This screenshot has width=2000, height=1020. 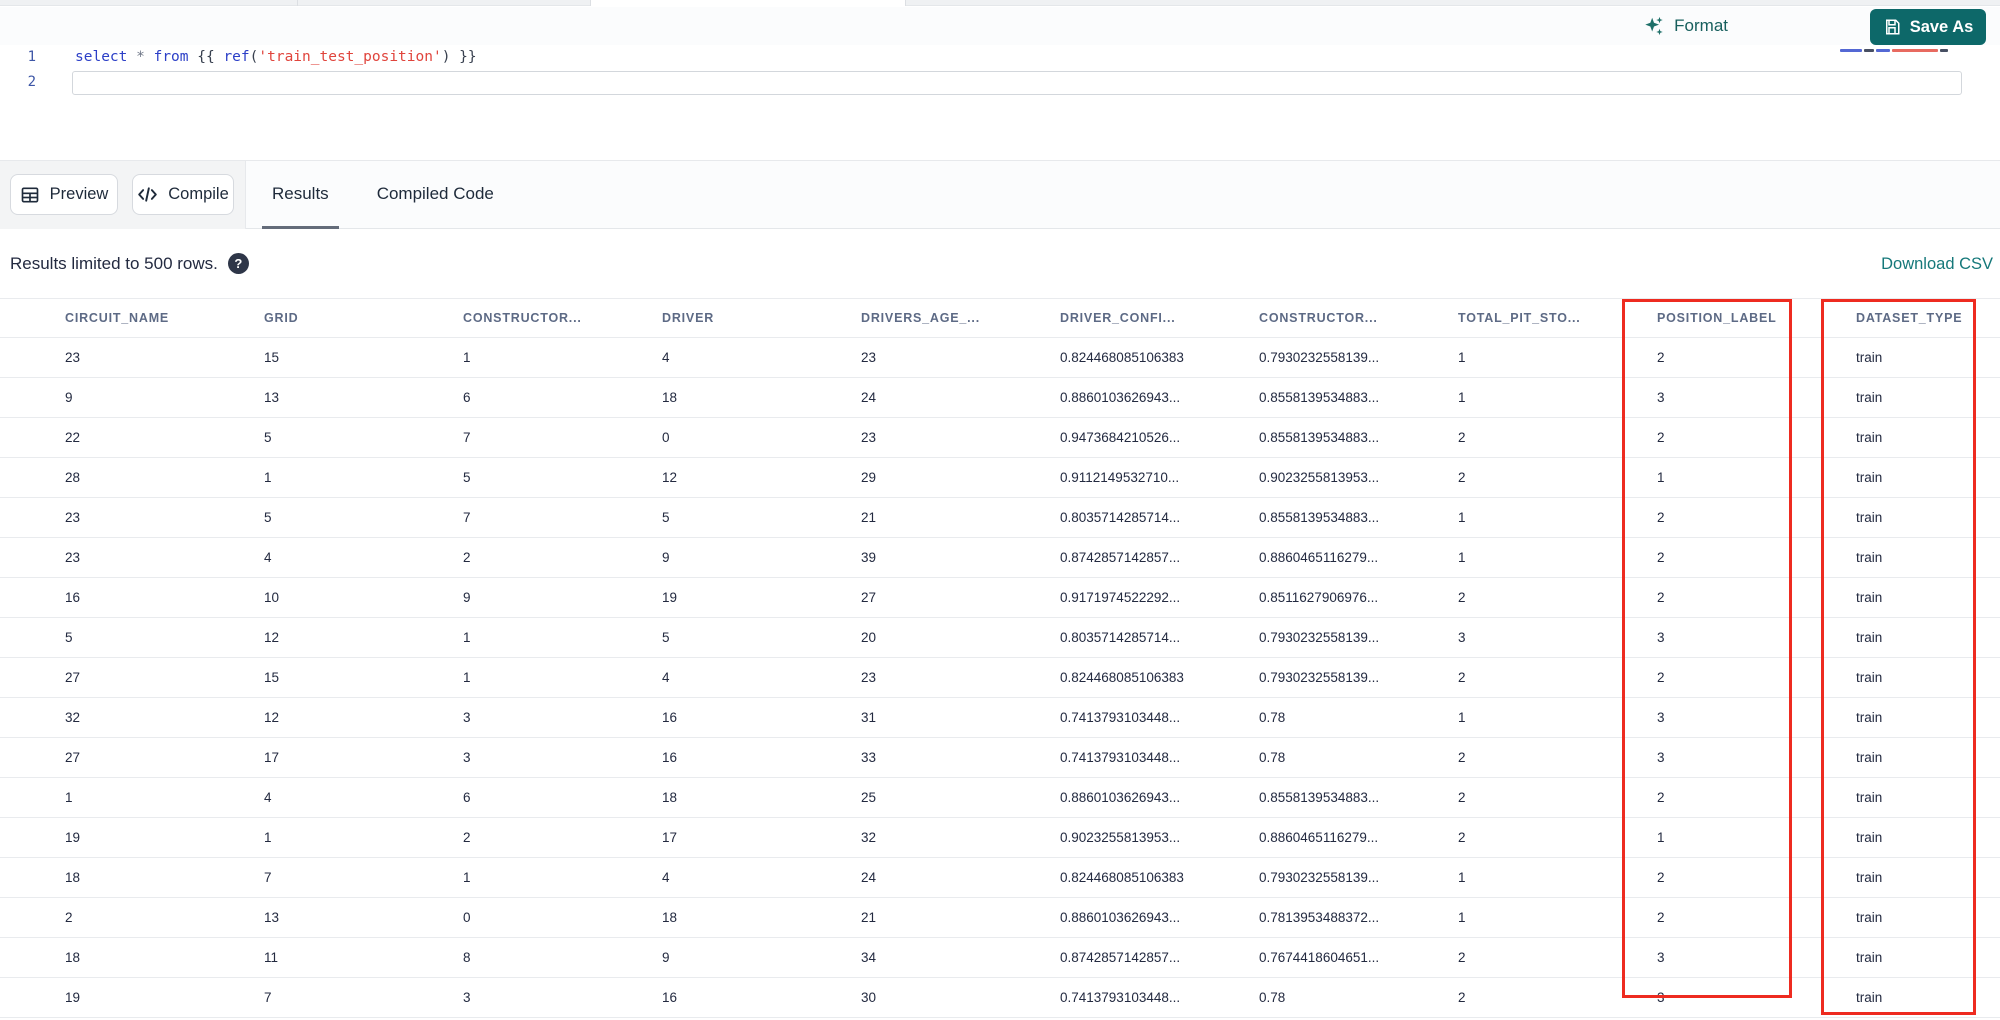 I want to click on tab-divider, so click(x=297, y=3).